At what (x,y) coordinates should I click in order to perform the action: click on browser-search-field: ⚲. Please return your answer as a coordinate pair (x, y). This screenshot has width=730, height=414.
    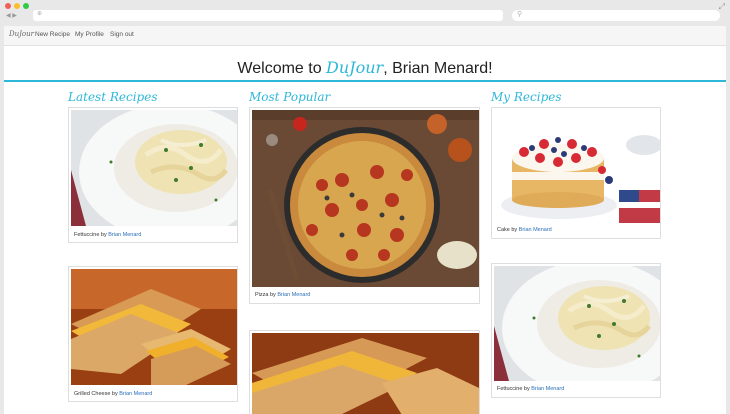
    Looking at the image, I should click on (616, 15).